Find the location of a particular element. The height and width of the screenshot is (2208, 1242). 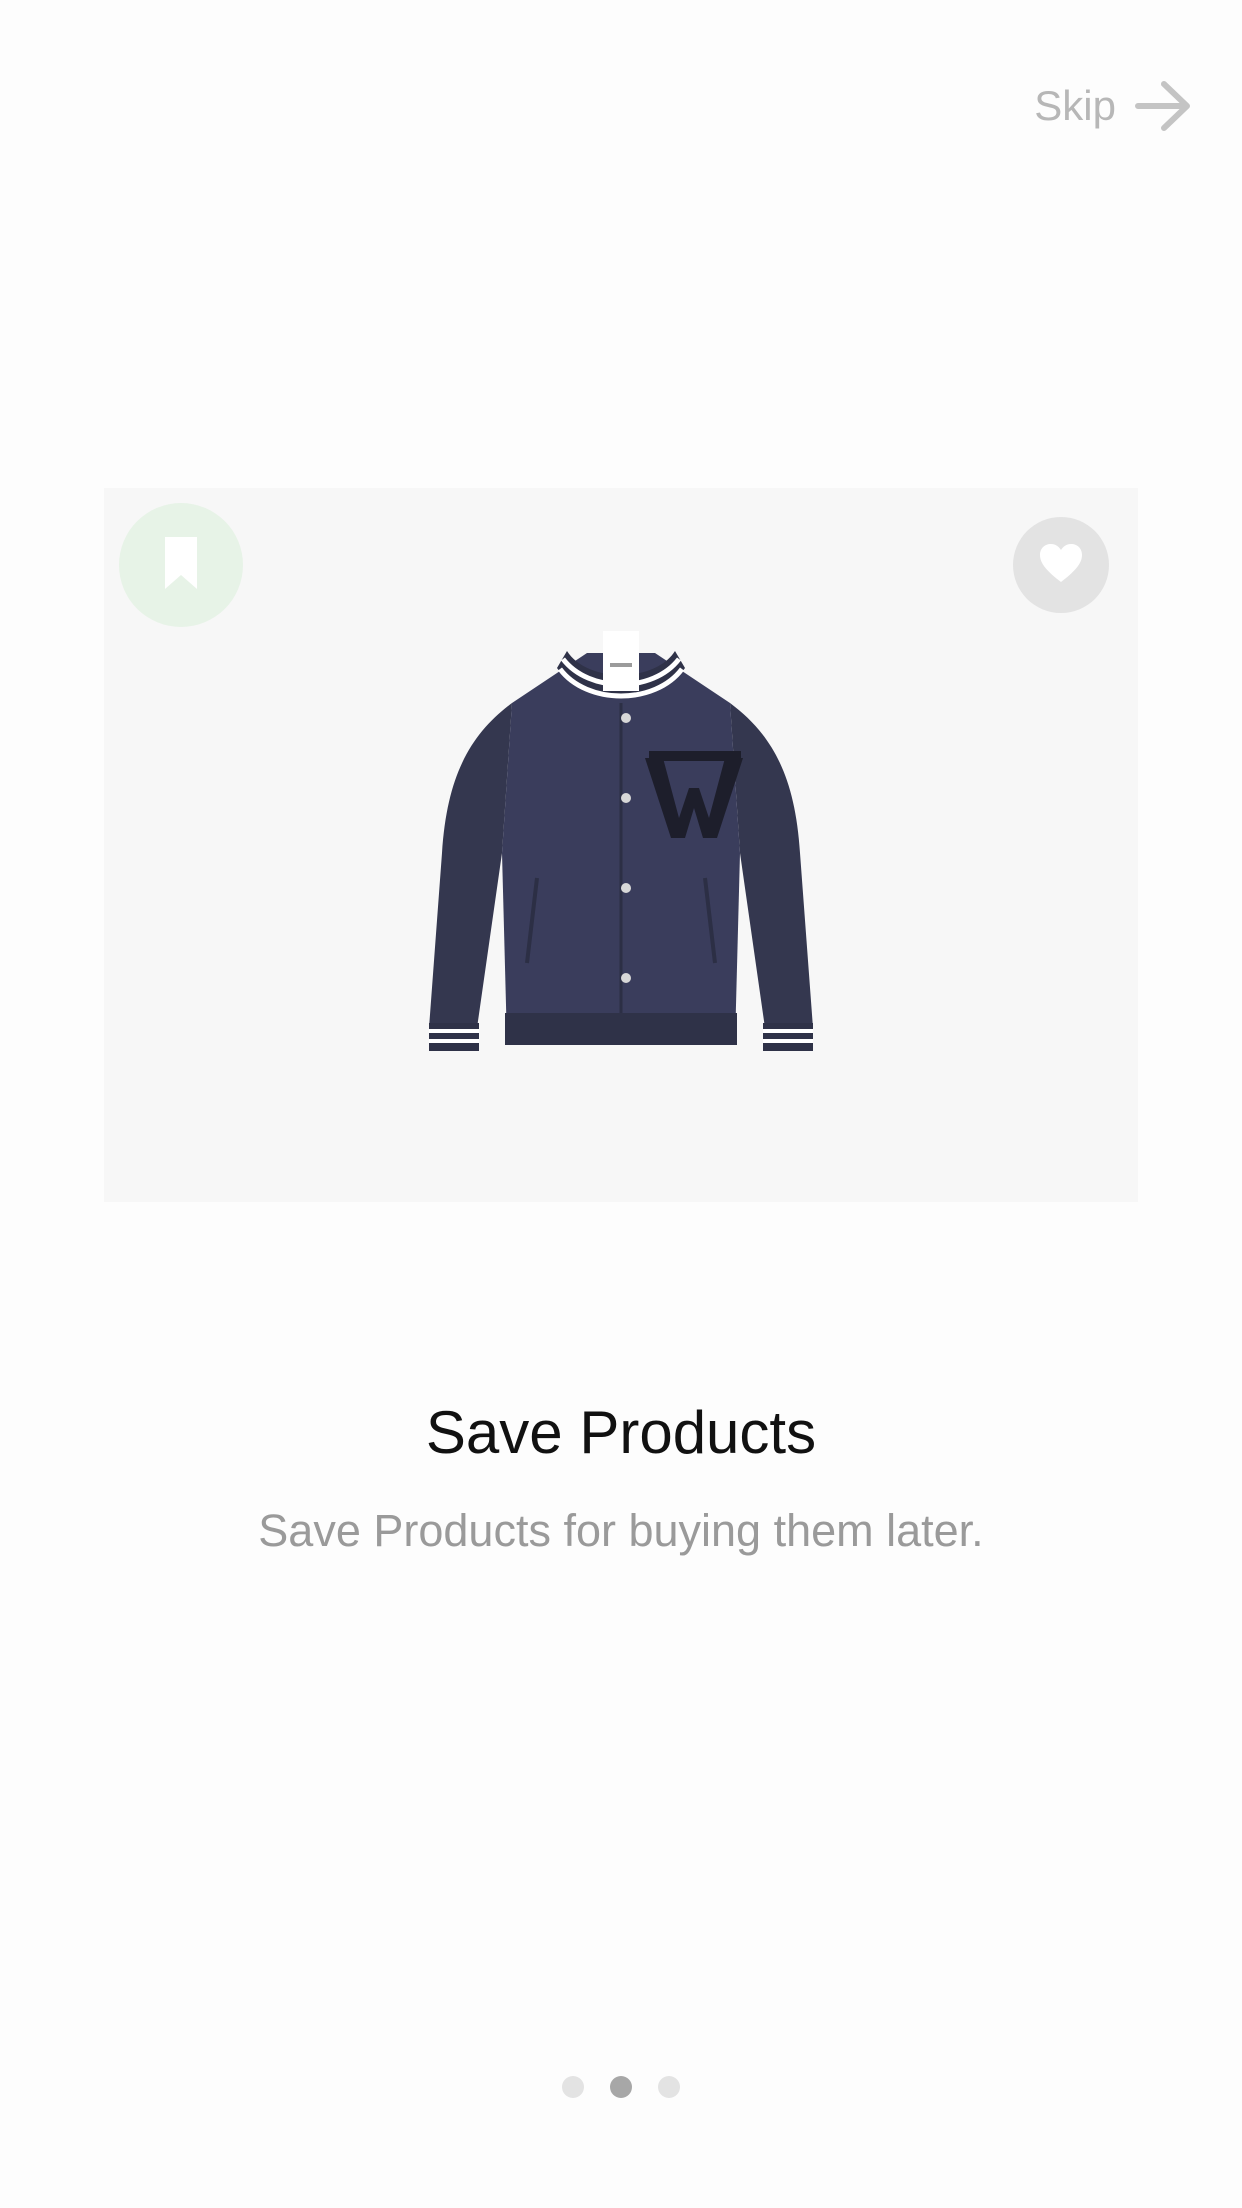

page-subtitle: Save Products for buying them later. is located at coordinates (621, 1530).